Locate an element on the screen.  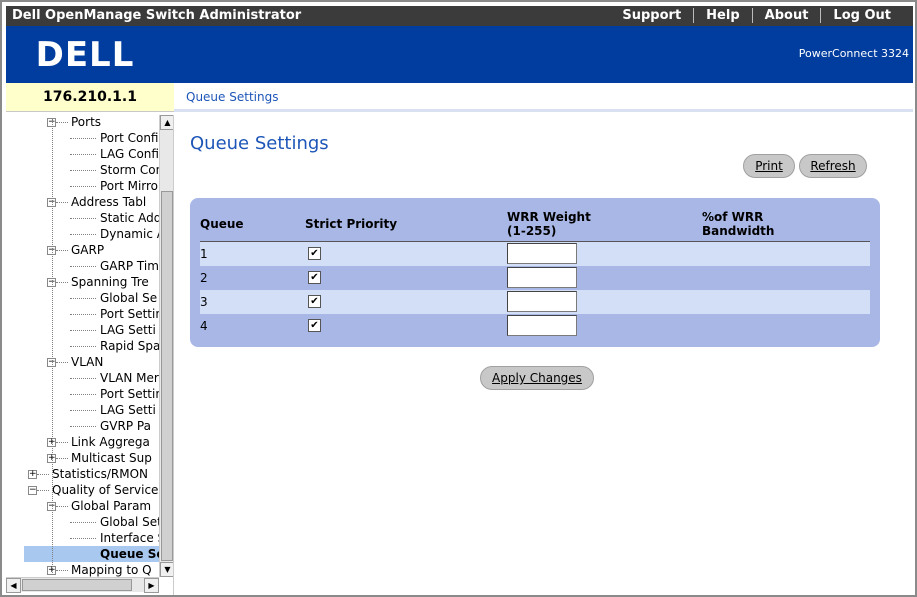
header-wrr-weight: WRR Weight (1-255) is located at coordinates (549, 224).